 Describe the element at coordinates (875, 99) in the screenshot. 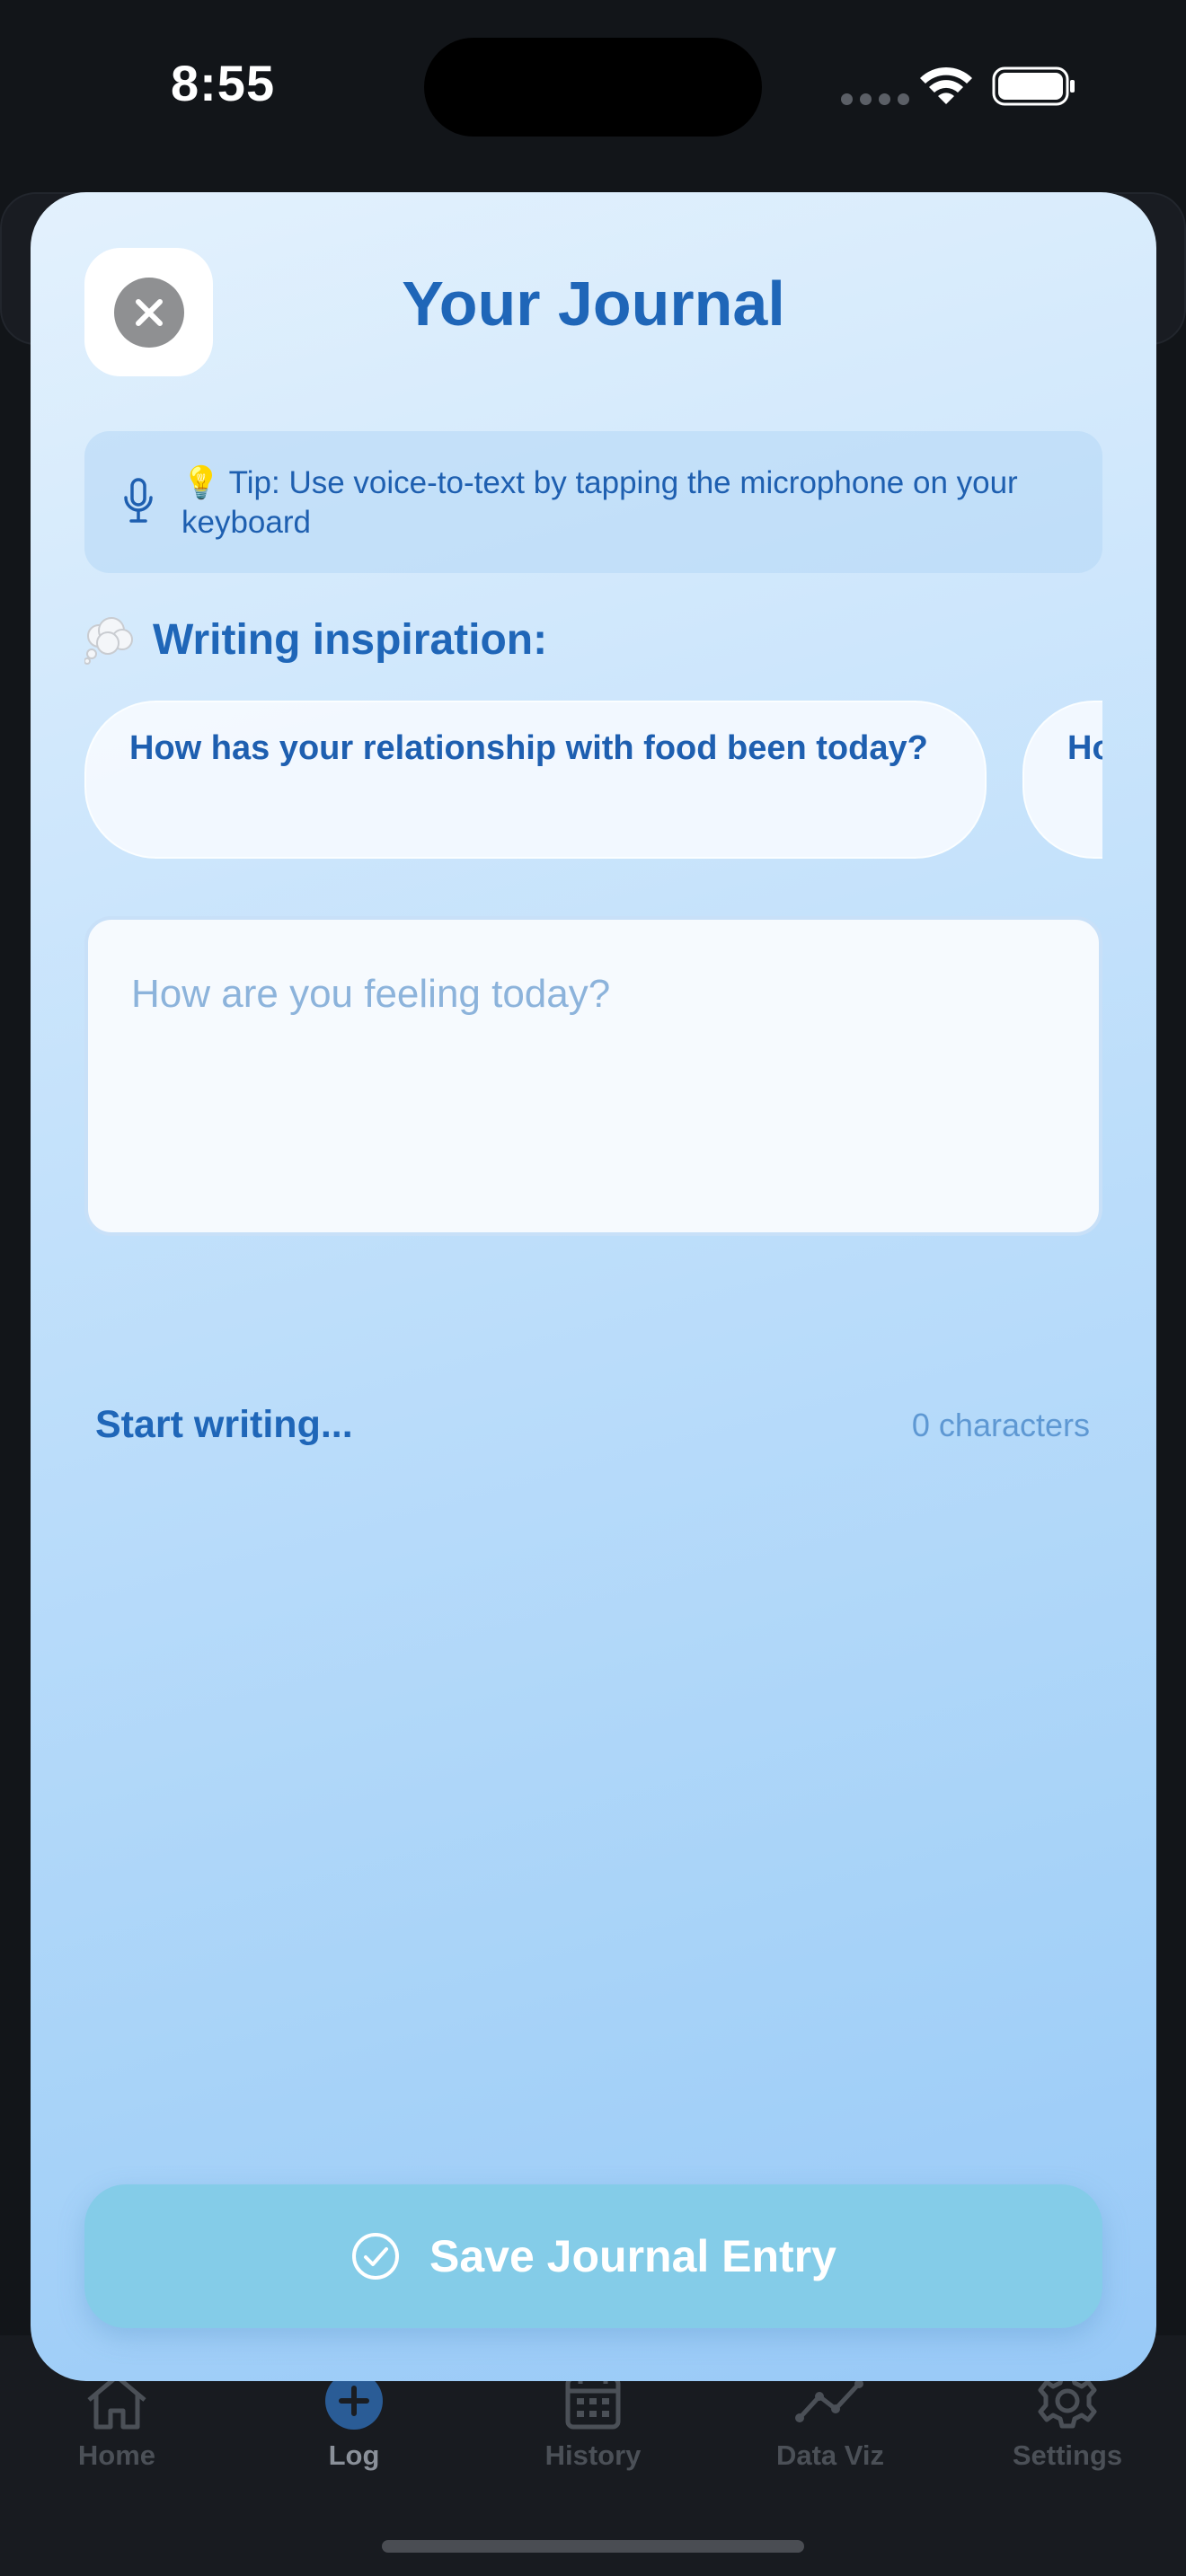

I see `cellular-signal-icon` at that location.